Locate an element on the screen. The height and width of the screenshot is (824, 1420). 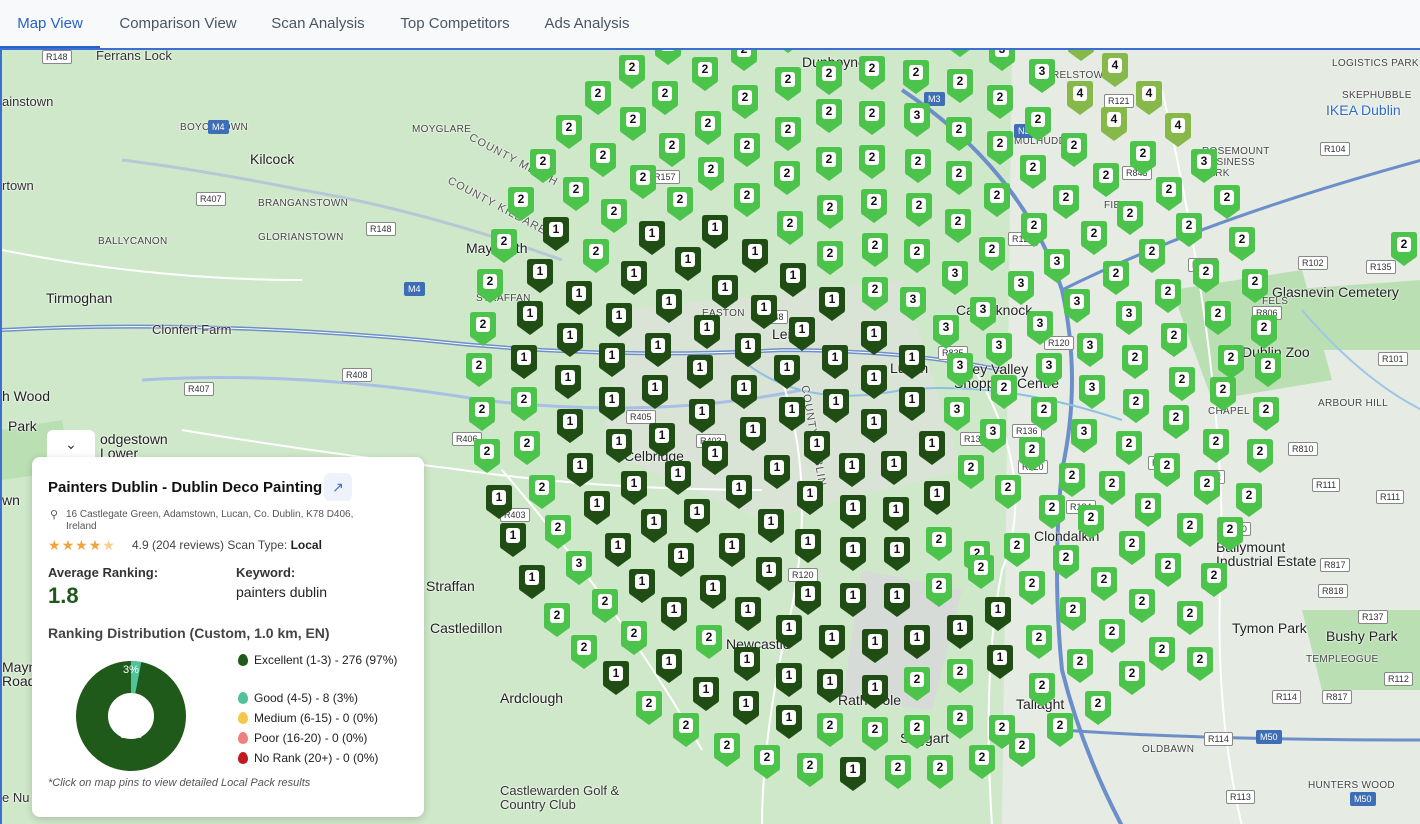
tab-top-competitors: Top Competitors is located at coordinates (455, 24).